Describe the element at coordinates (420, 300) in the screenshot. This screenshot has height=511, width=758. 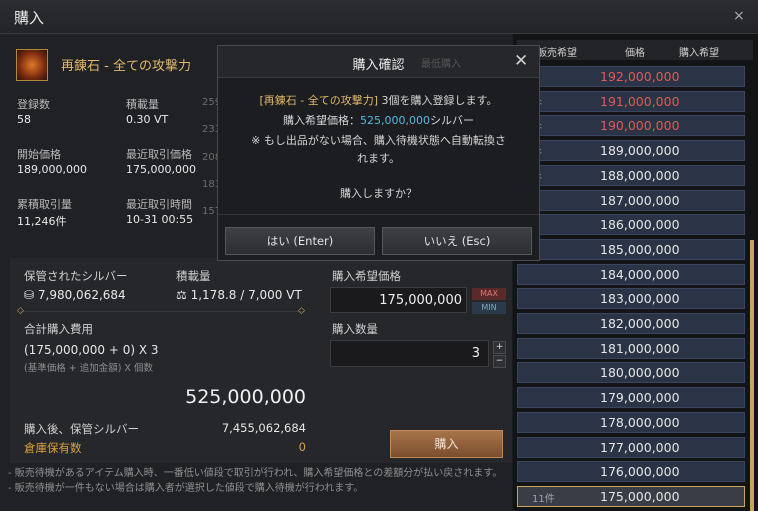
I see `desired-price-value: 175,000,000` at that location.